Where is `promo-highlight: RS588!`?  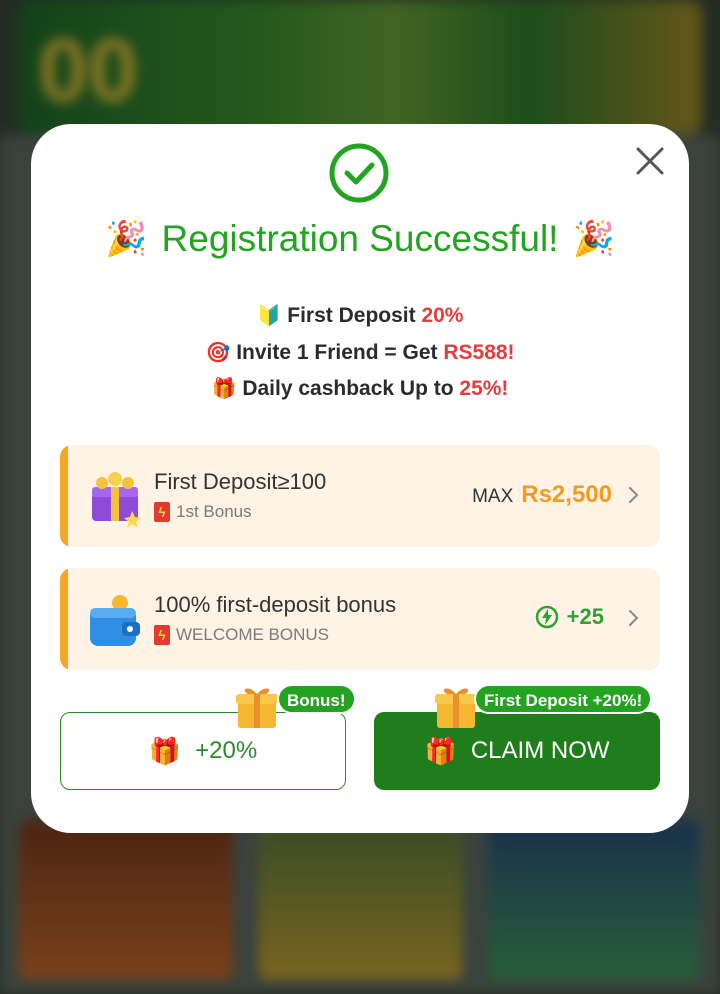
promo-highlight: RS588! is located at coordinates (479, 352).